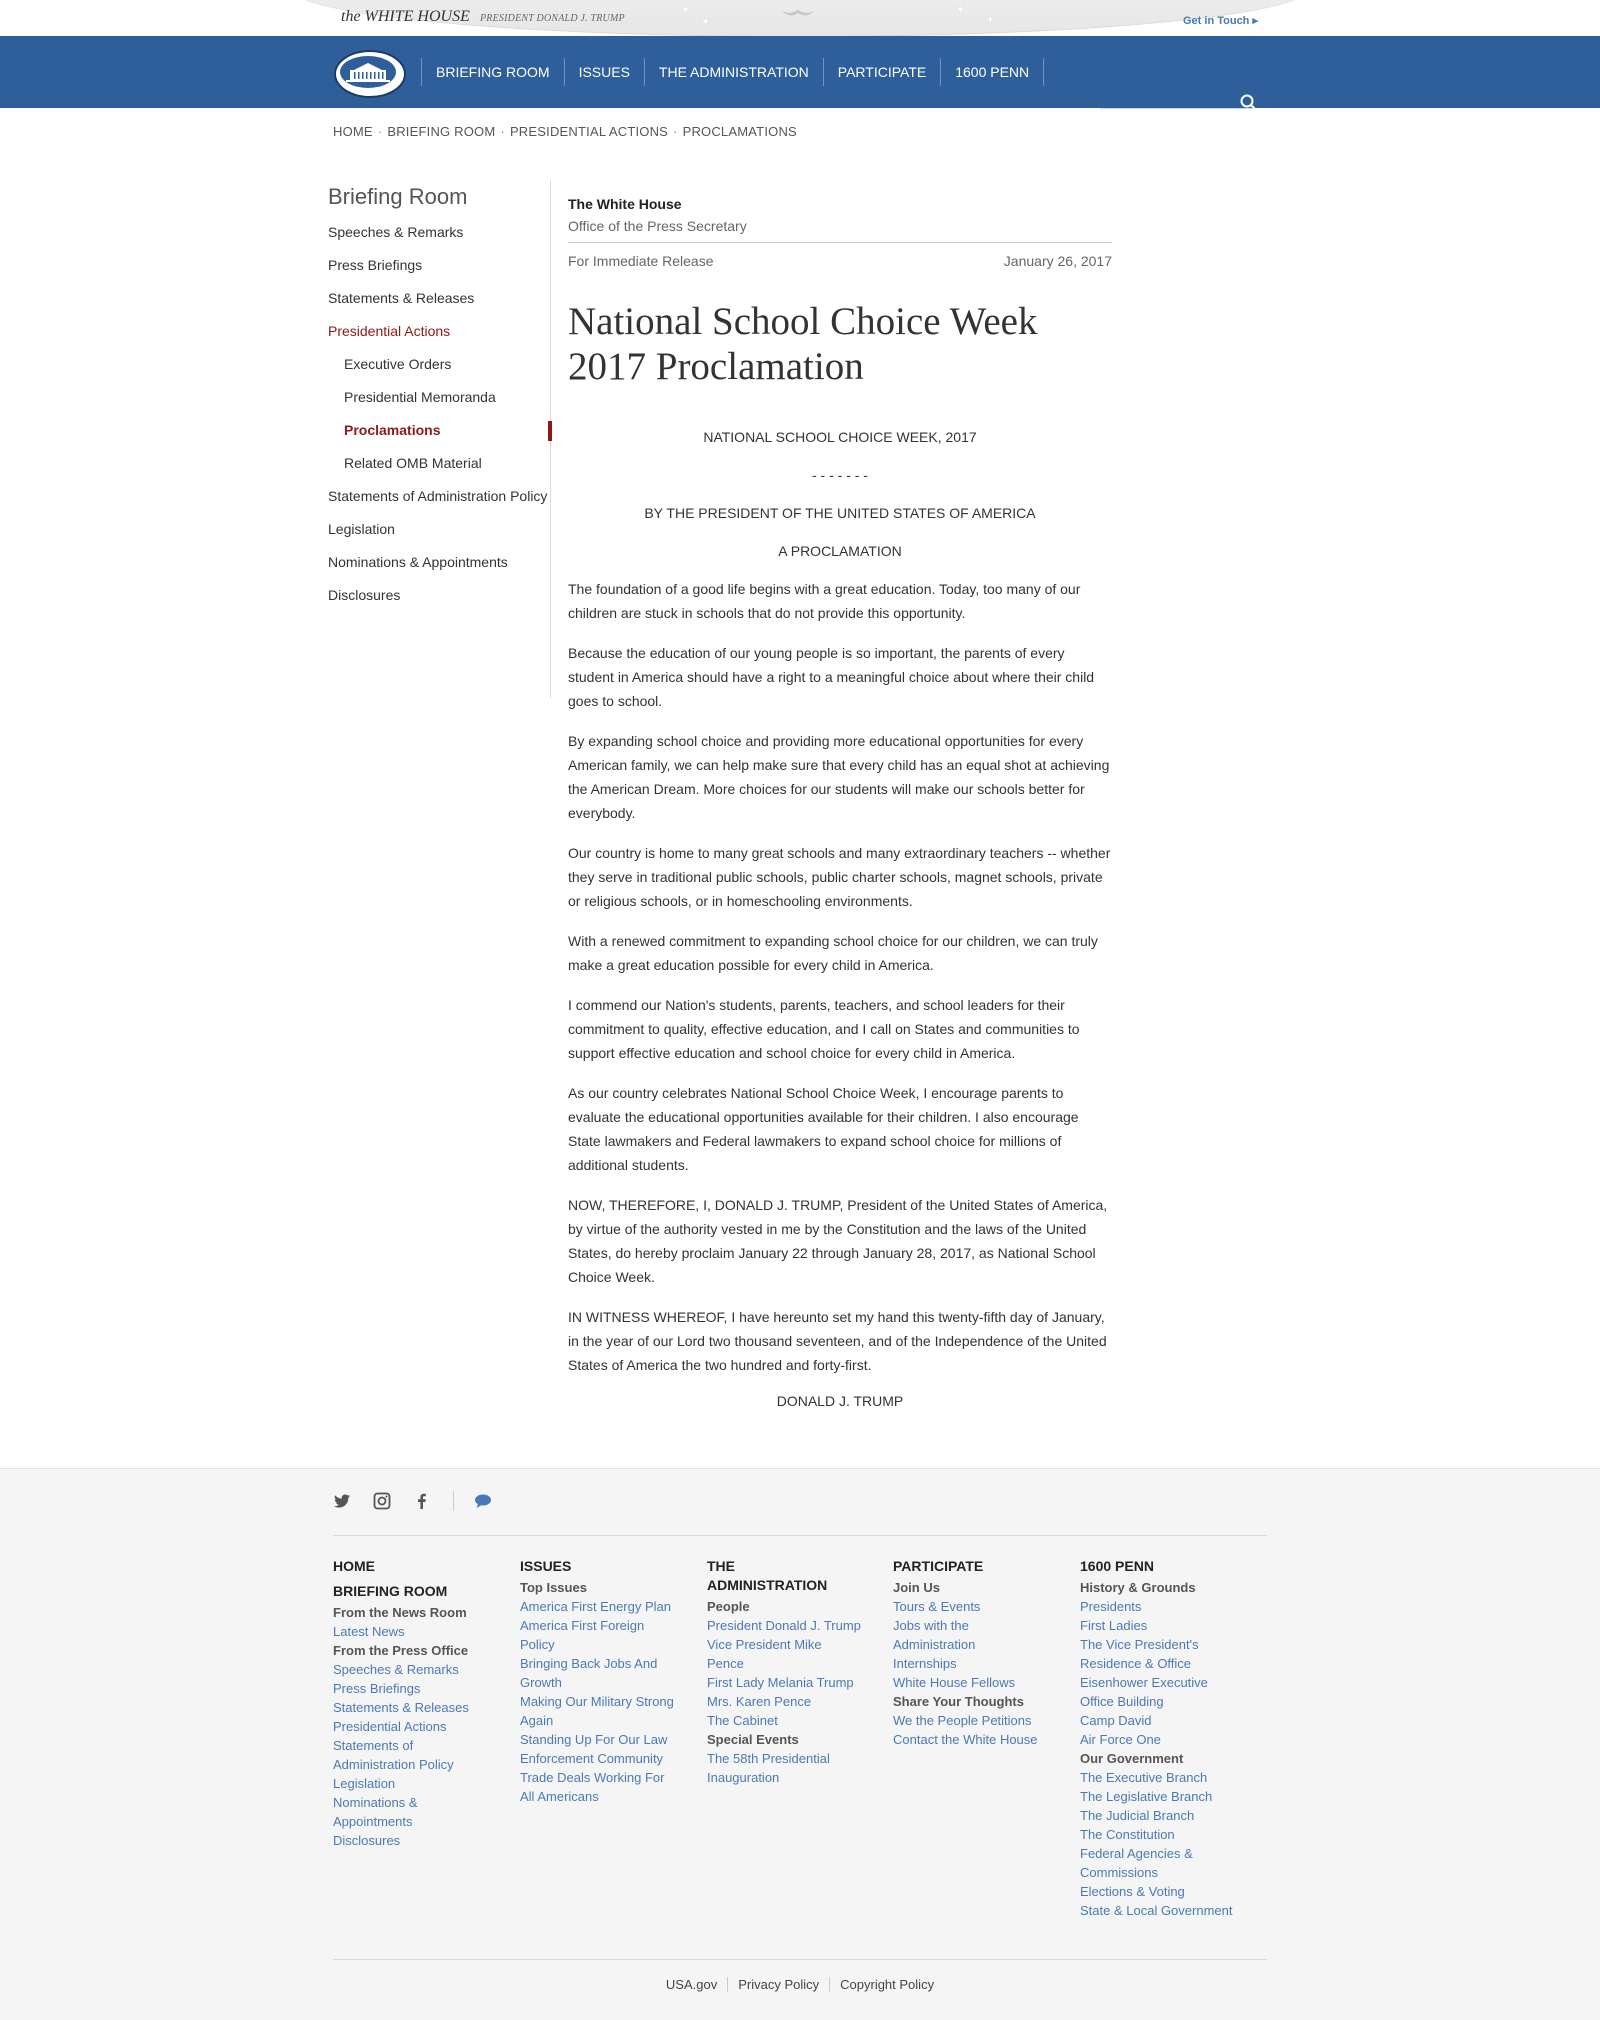 Image resolution: width=1600 pixels, height=2020 pixels. What do you see at coordinates (353, 131) in the screenshot?
I see `breadcrumb-home: HOME` at bounding box center [353, 131].